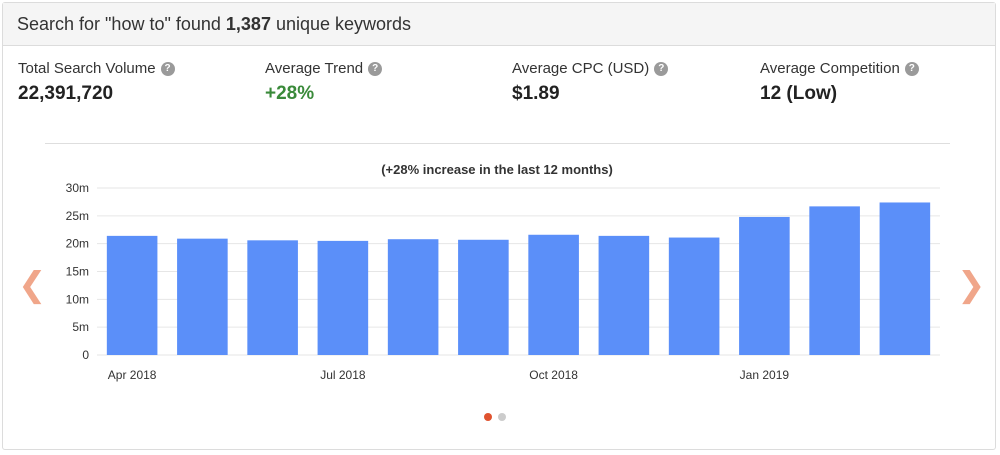  Describe the element at coordinates (132, 375) in the screenshot. I see `x-tick-label: Apr 2018` at that location.